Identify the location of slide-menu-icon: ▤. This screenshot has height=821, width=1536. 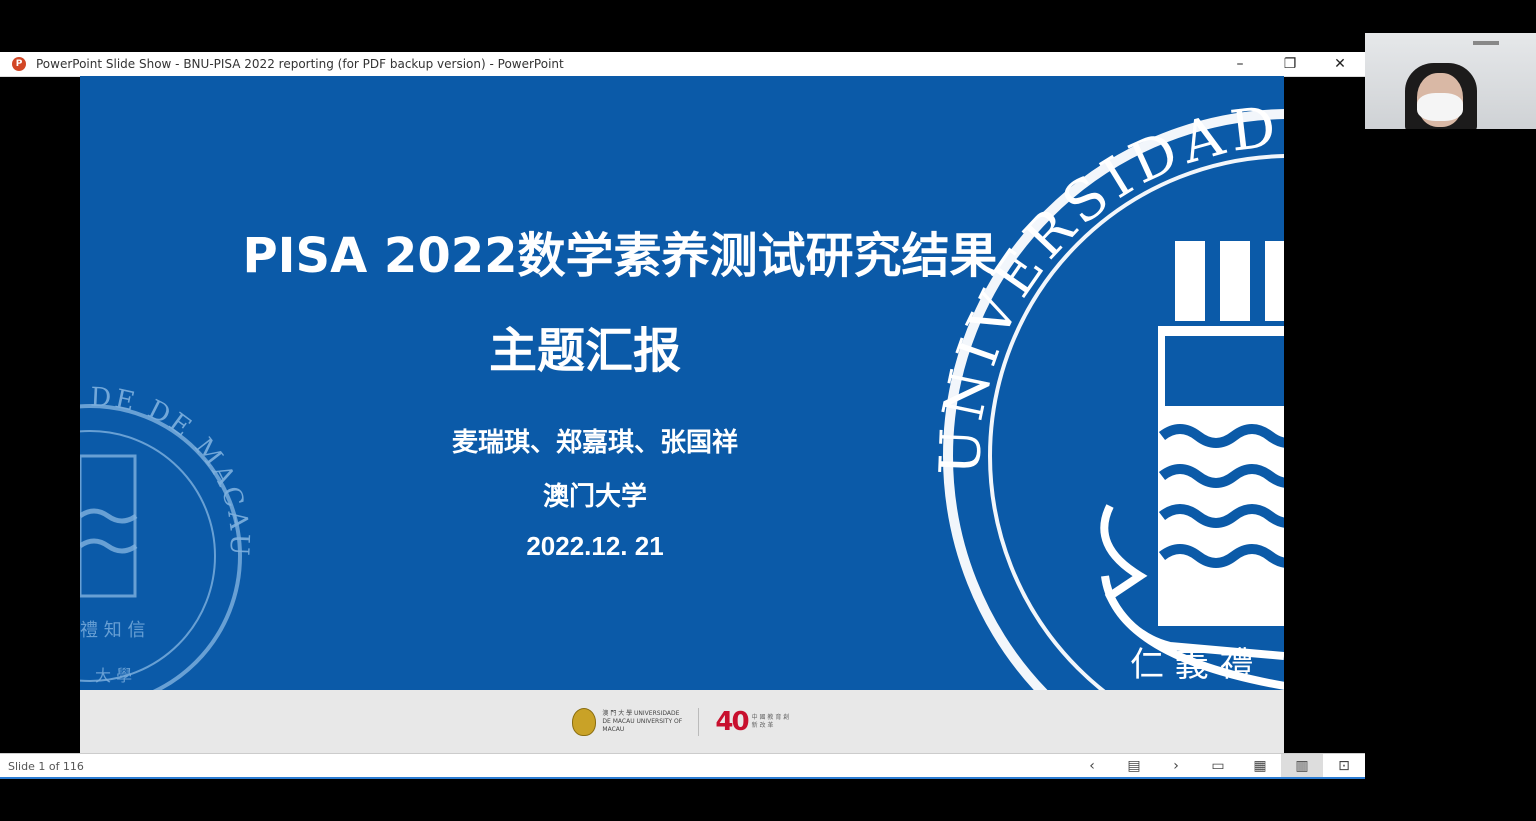
(1134, 766).